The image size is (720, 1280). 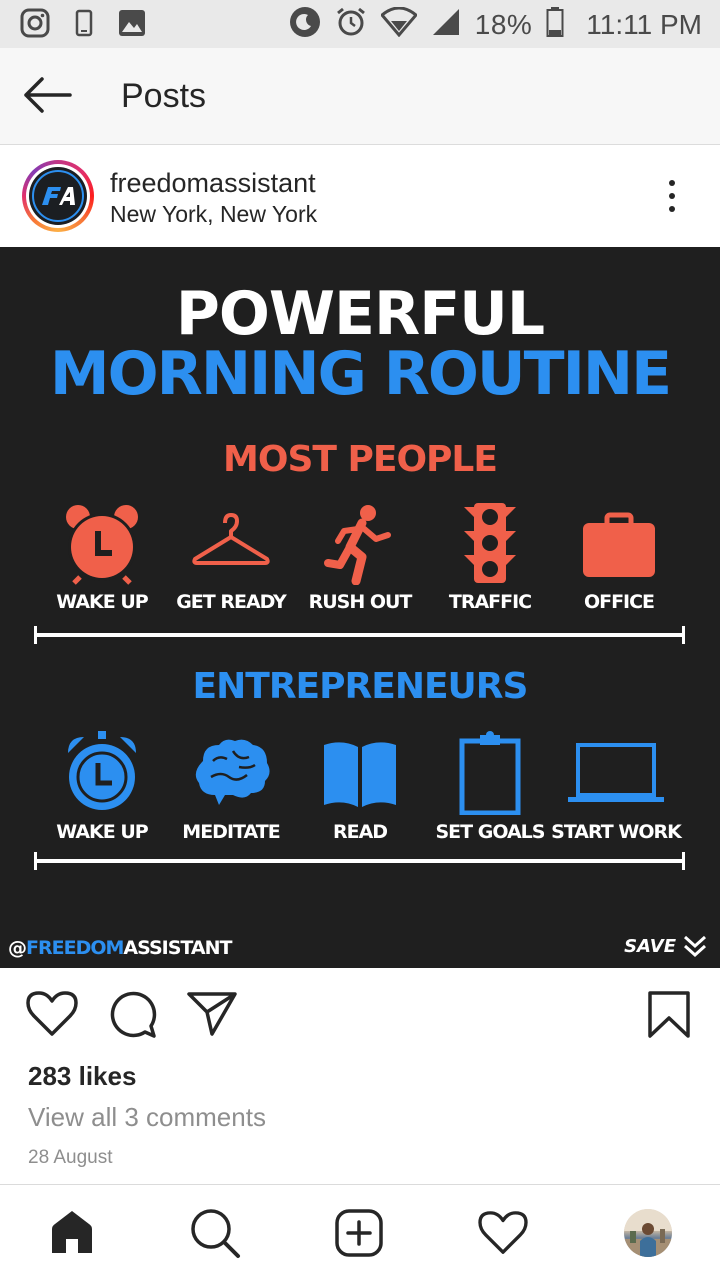 I want to click on activity-heart-icon, so click(x=503, y=1232).